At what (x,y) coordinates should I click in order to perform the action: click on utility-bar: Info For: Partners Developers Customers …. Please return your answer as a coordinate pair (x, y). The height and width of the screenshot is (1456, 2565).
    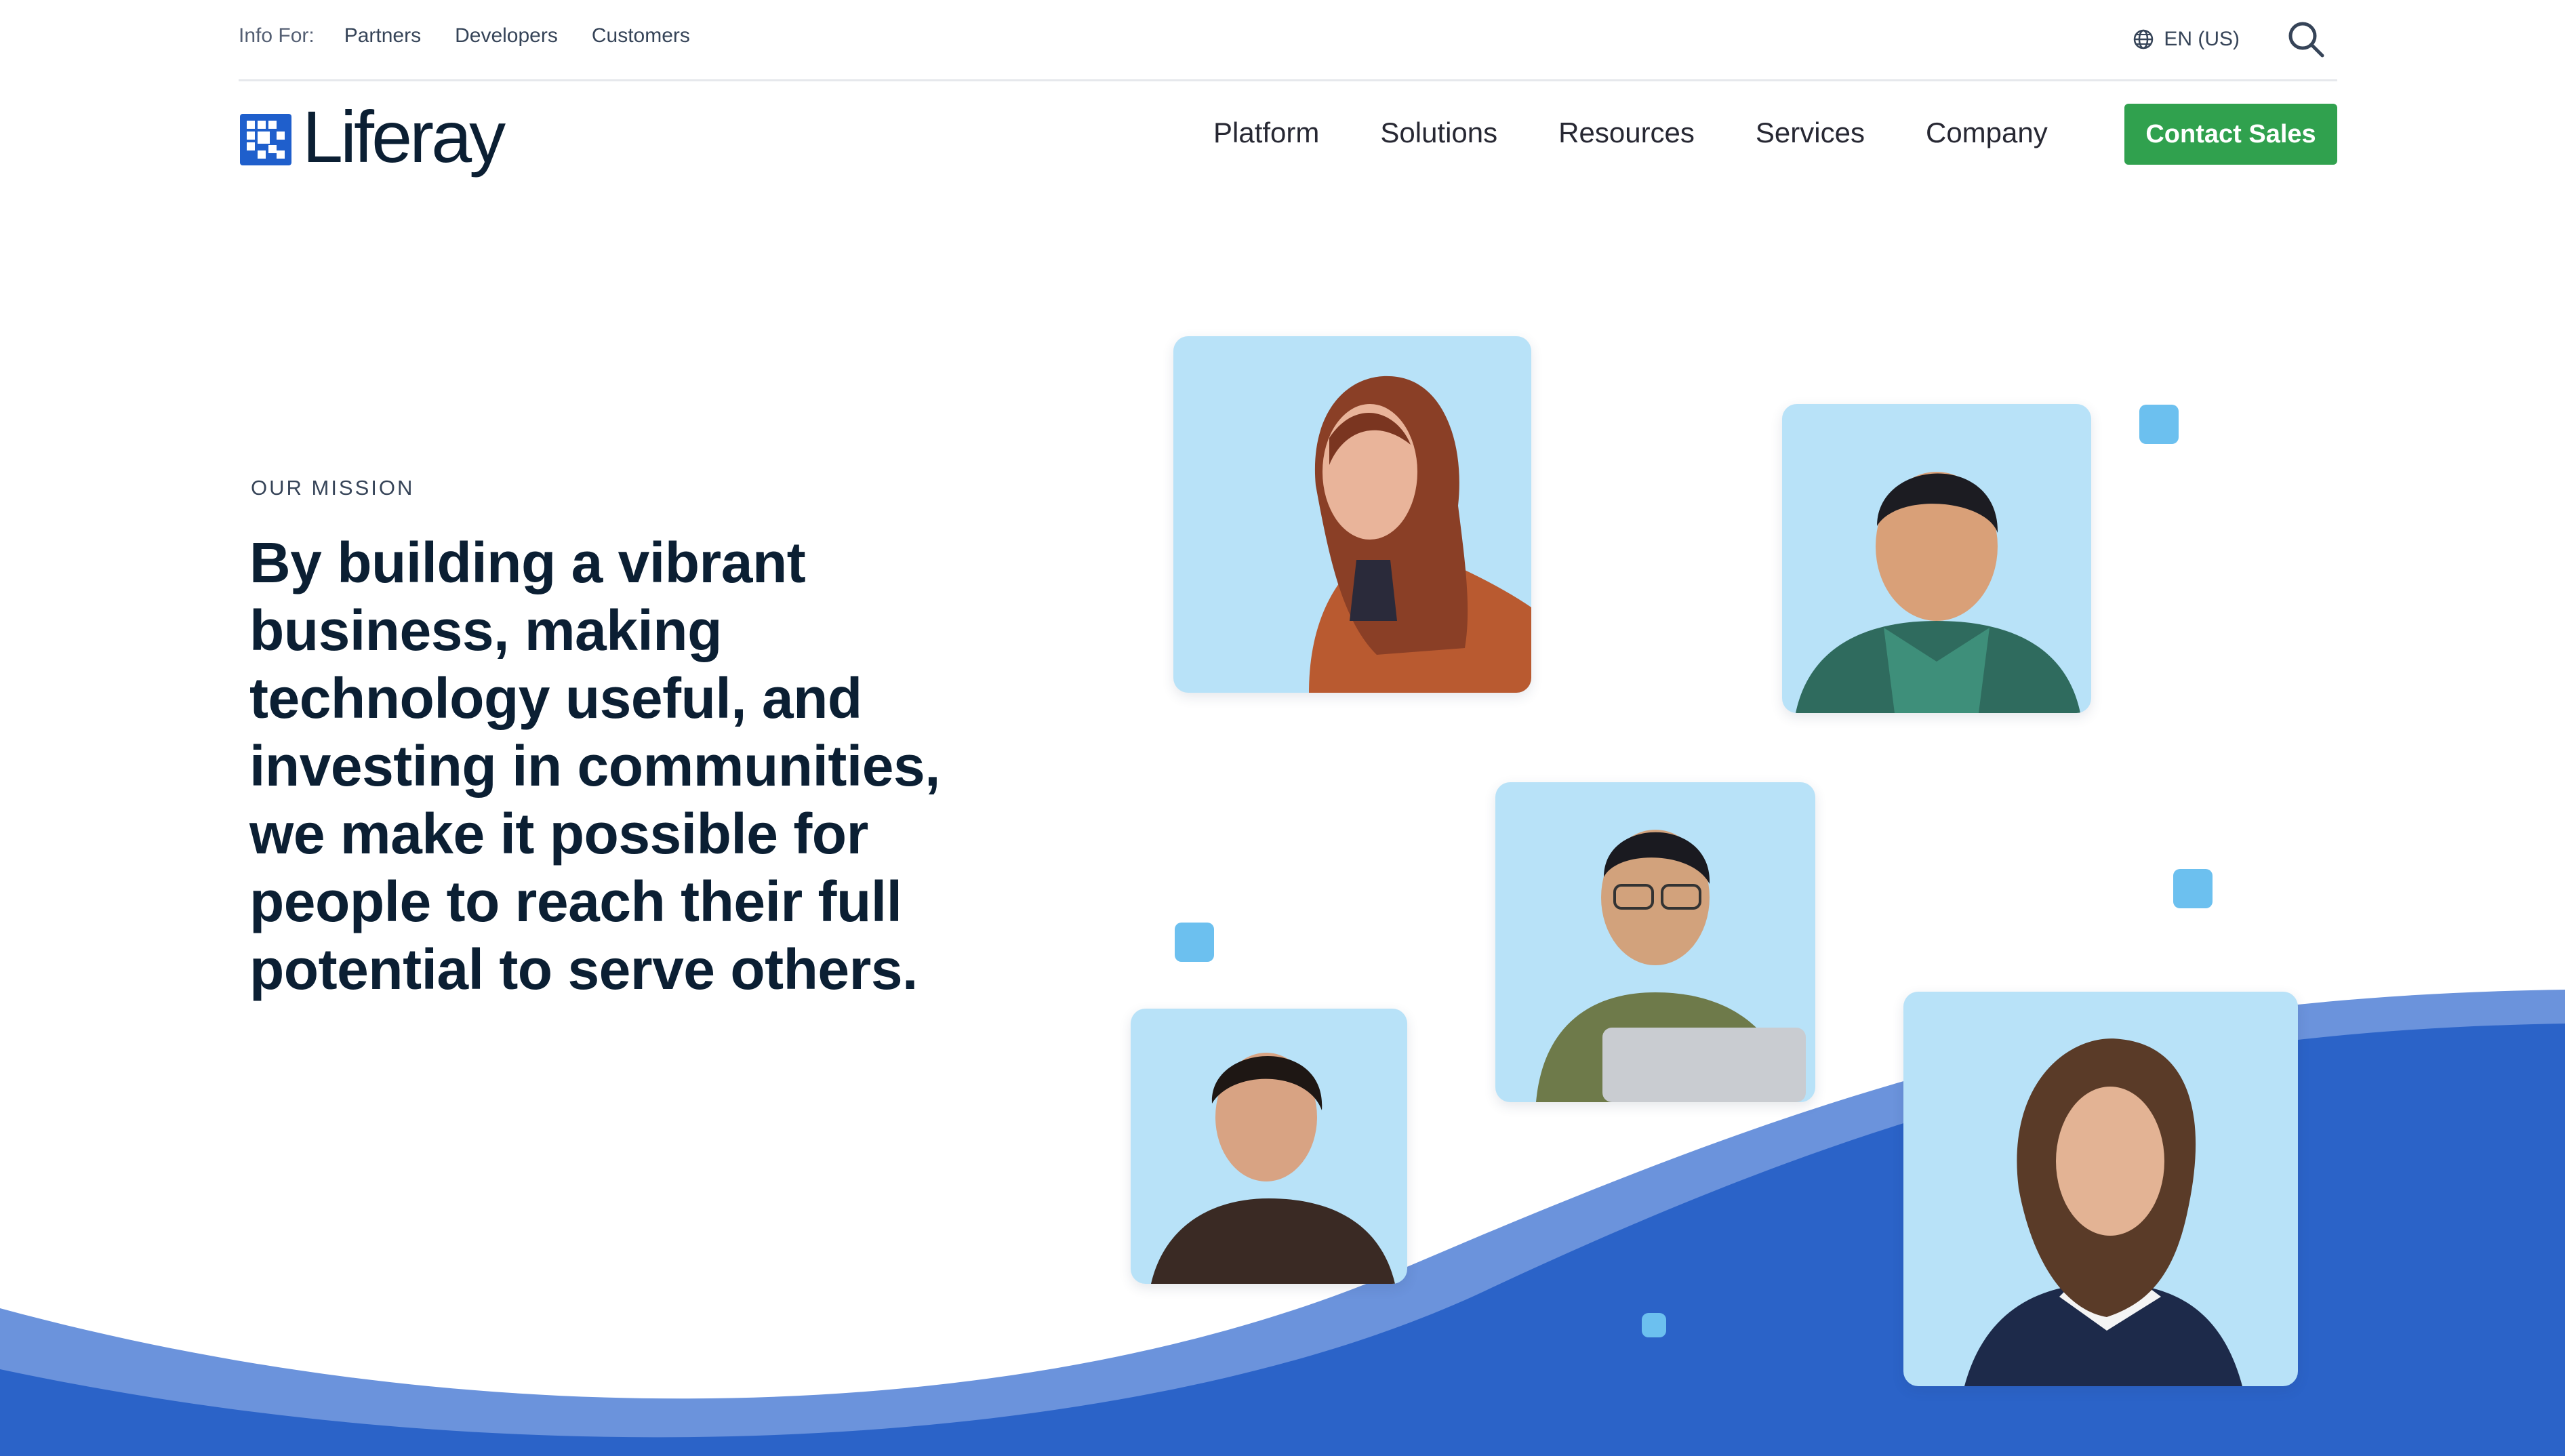
    Looking at the image, I should click on (1283, 40).